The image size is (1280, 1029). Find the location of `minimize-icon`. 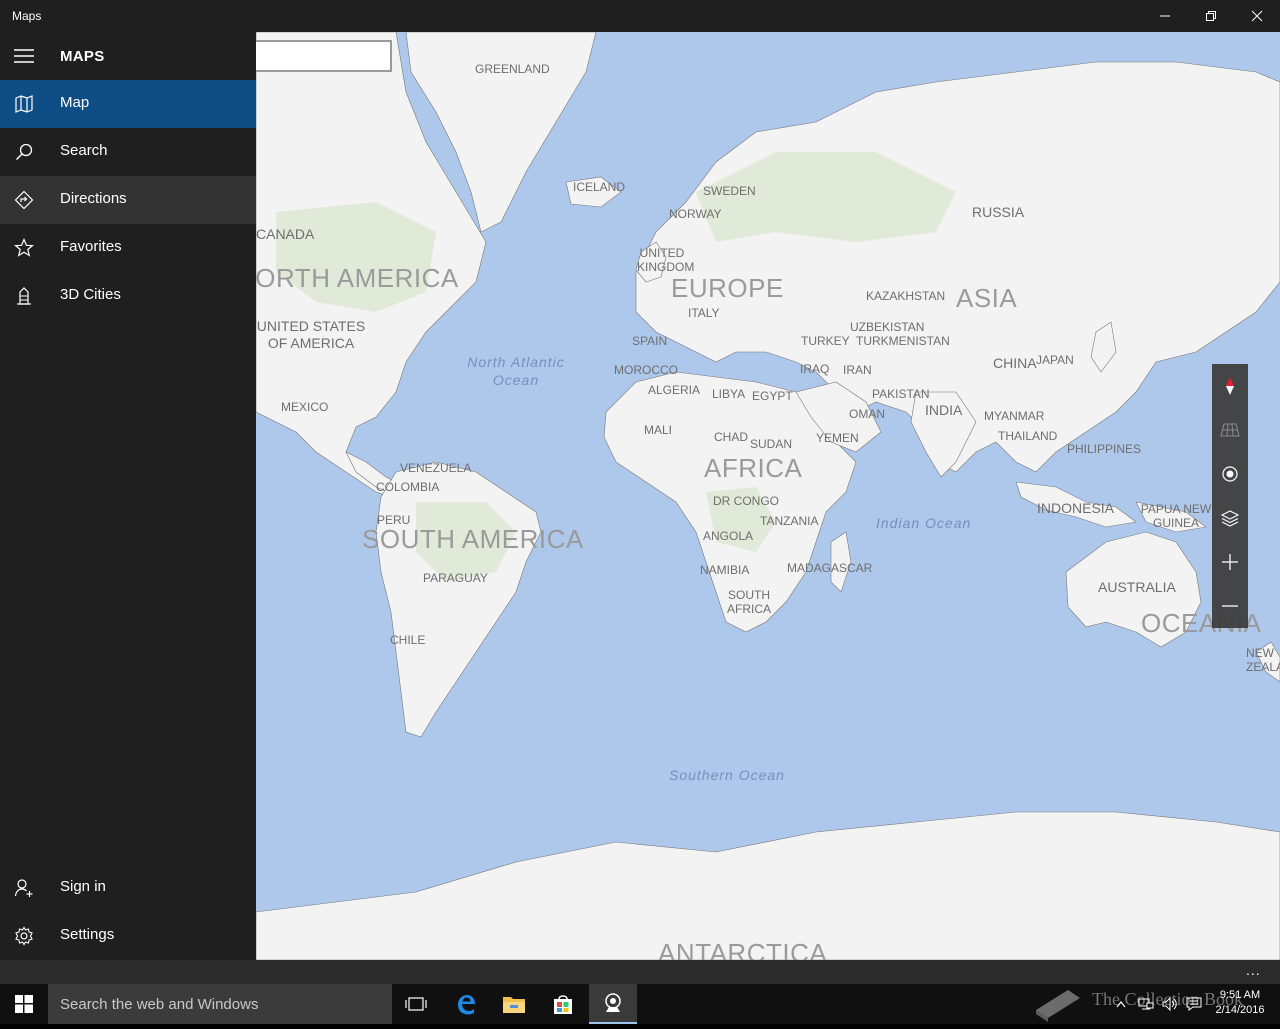

minimize-icon is located at coordinates (1165, 16).